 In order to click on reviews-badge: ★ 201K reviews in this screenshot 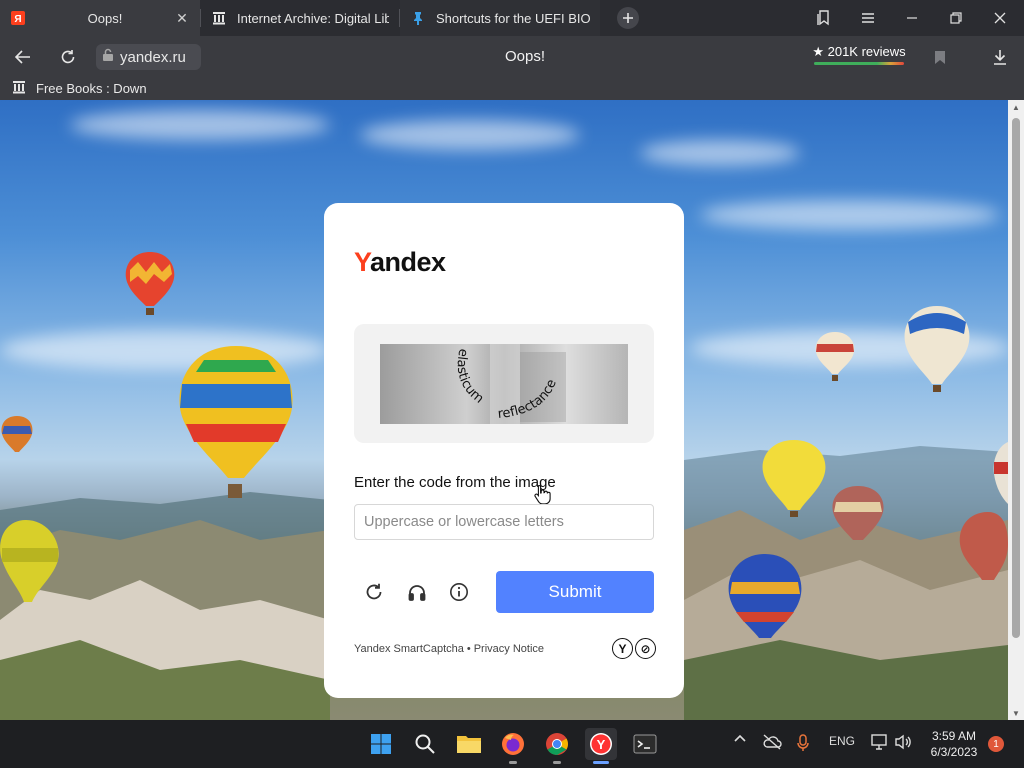, I will do `click(859, 57)`.